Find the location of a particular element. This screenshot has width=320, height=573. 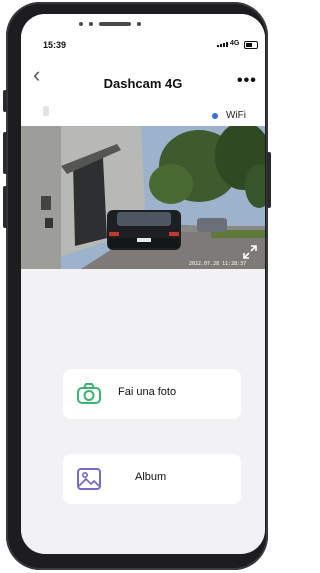

album-button: Album is located at coordinates (152, 479).